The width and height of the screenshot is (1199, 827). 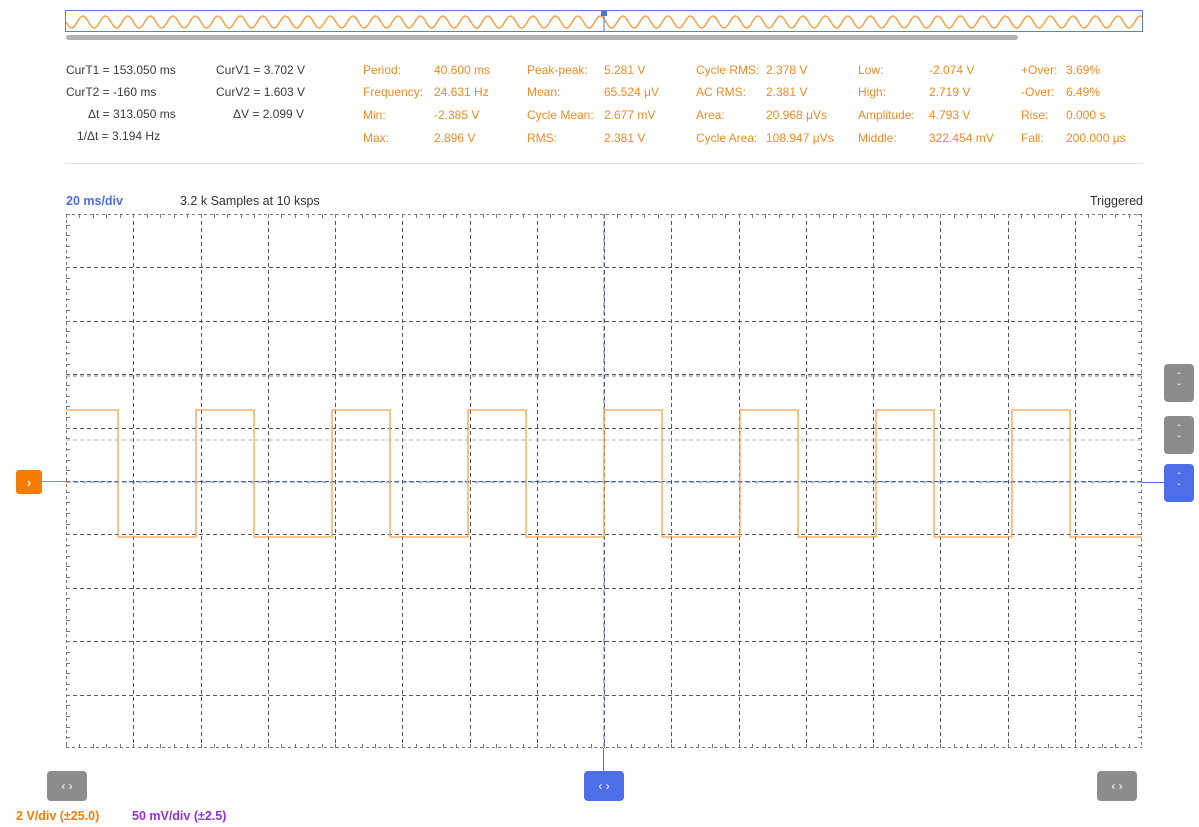 What do you see at coordinates (119, 136) in the screenshot?
I see `cursor-inv-dt-readout: 1/Δt = 3.194 Hz` at bounding box center [119, 136].